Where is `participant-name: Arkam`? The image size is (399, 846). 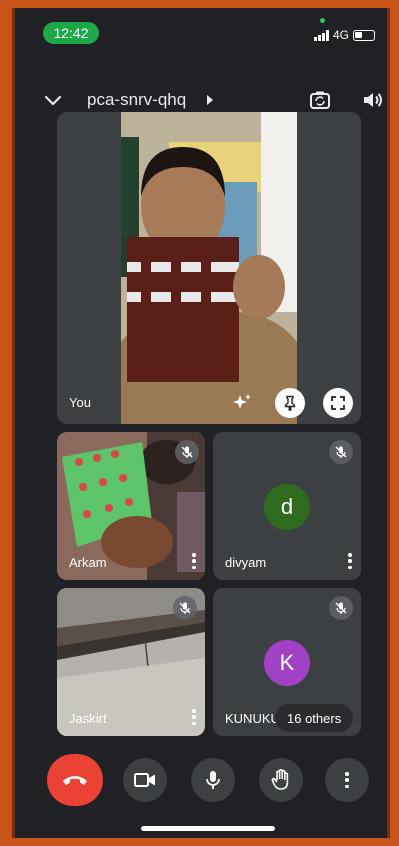 participant-name: Arkam is located at coordinates (88, 562).